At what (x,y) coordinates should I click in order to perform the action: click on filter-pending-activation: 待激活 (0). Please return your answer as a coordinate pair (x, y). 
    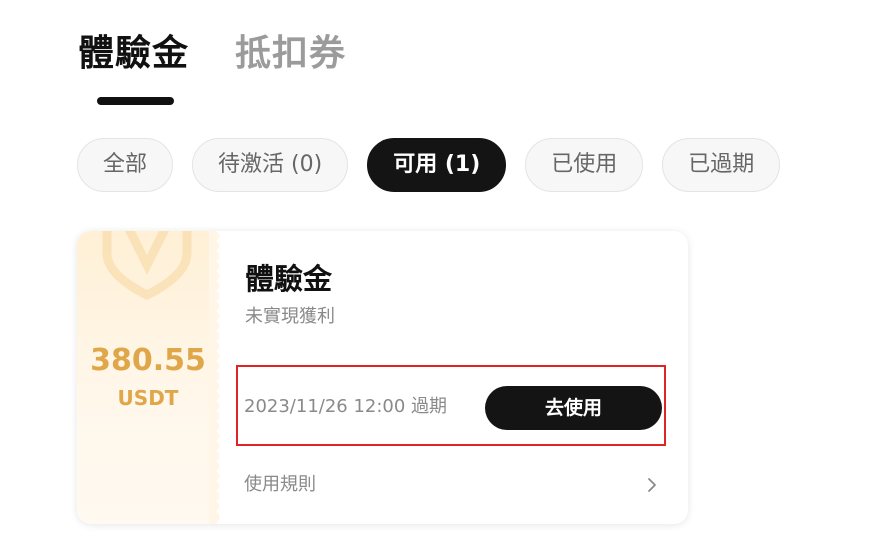
    Looking at the image, I should click on (270, 165).